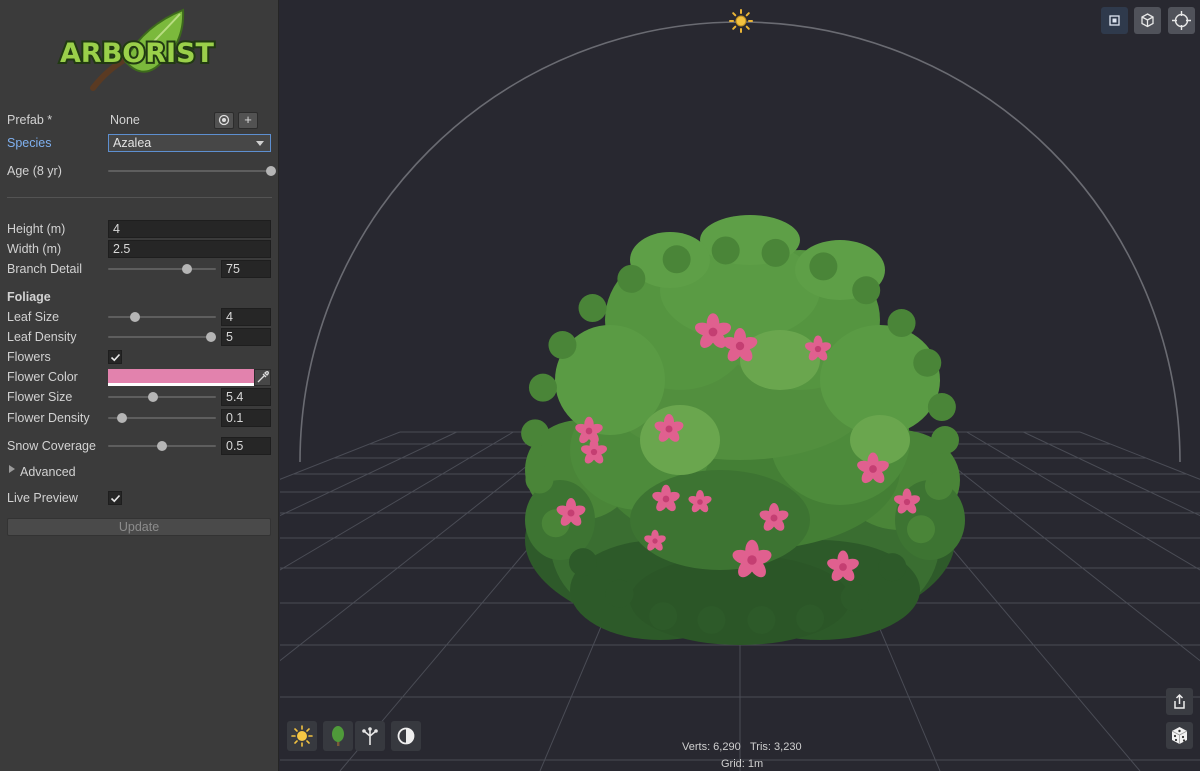 This screenshot has height=771, width=1200. What do you see at coordinates (162, 317) in the screenshot?
I see `leaf-size-slider` at bounding box center [162, 317].